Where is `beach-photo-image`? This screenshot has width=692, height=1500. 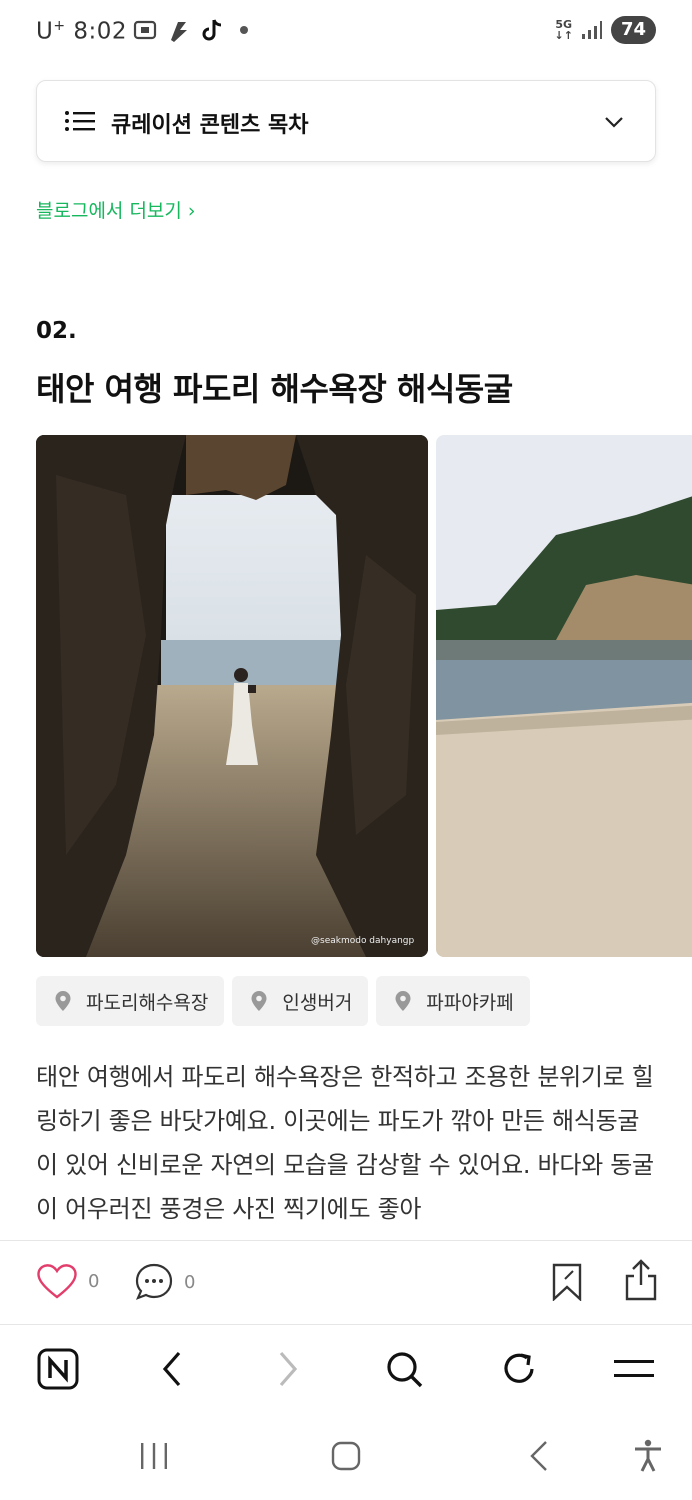 beach-photo-image is located at coordinates (564, 696).